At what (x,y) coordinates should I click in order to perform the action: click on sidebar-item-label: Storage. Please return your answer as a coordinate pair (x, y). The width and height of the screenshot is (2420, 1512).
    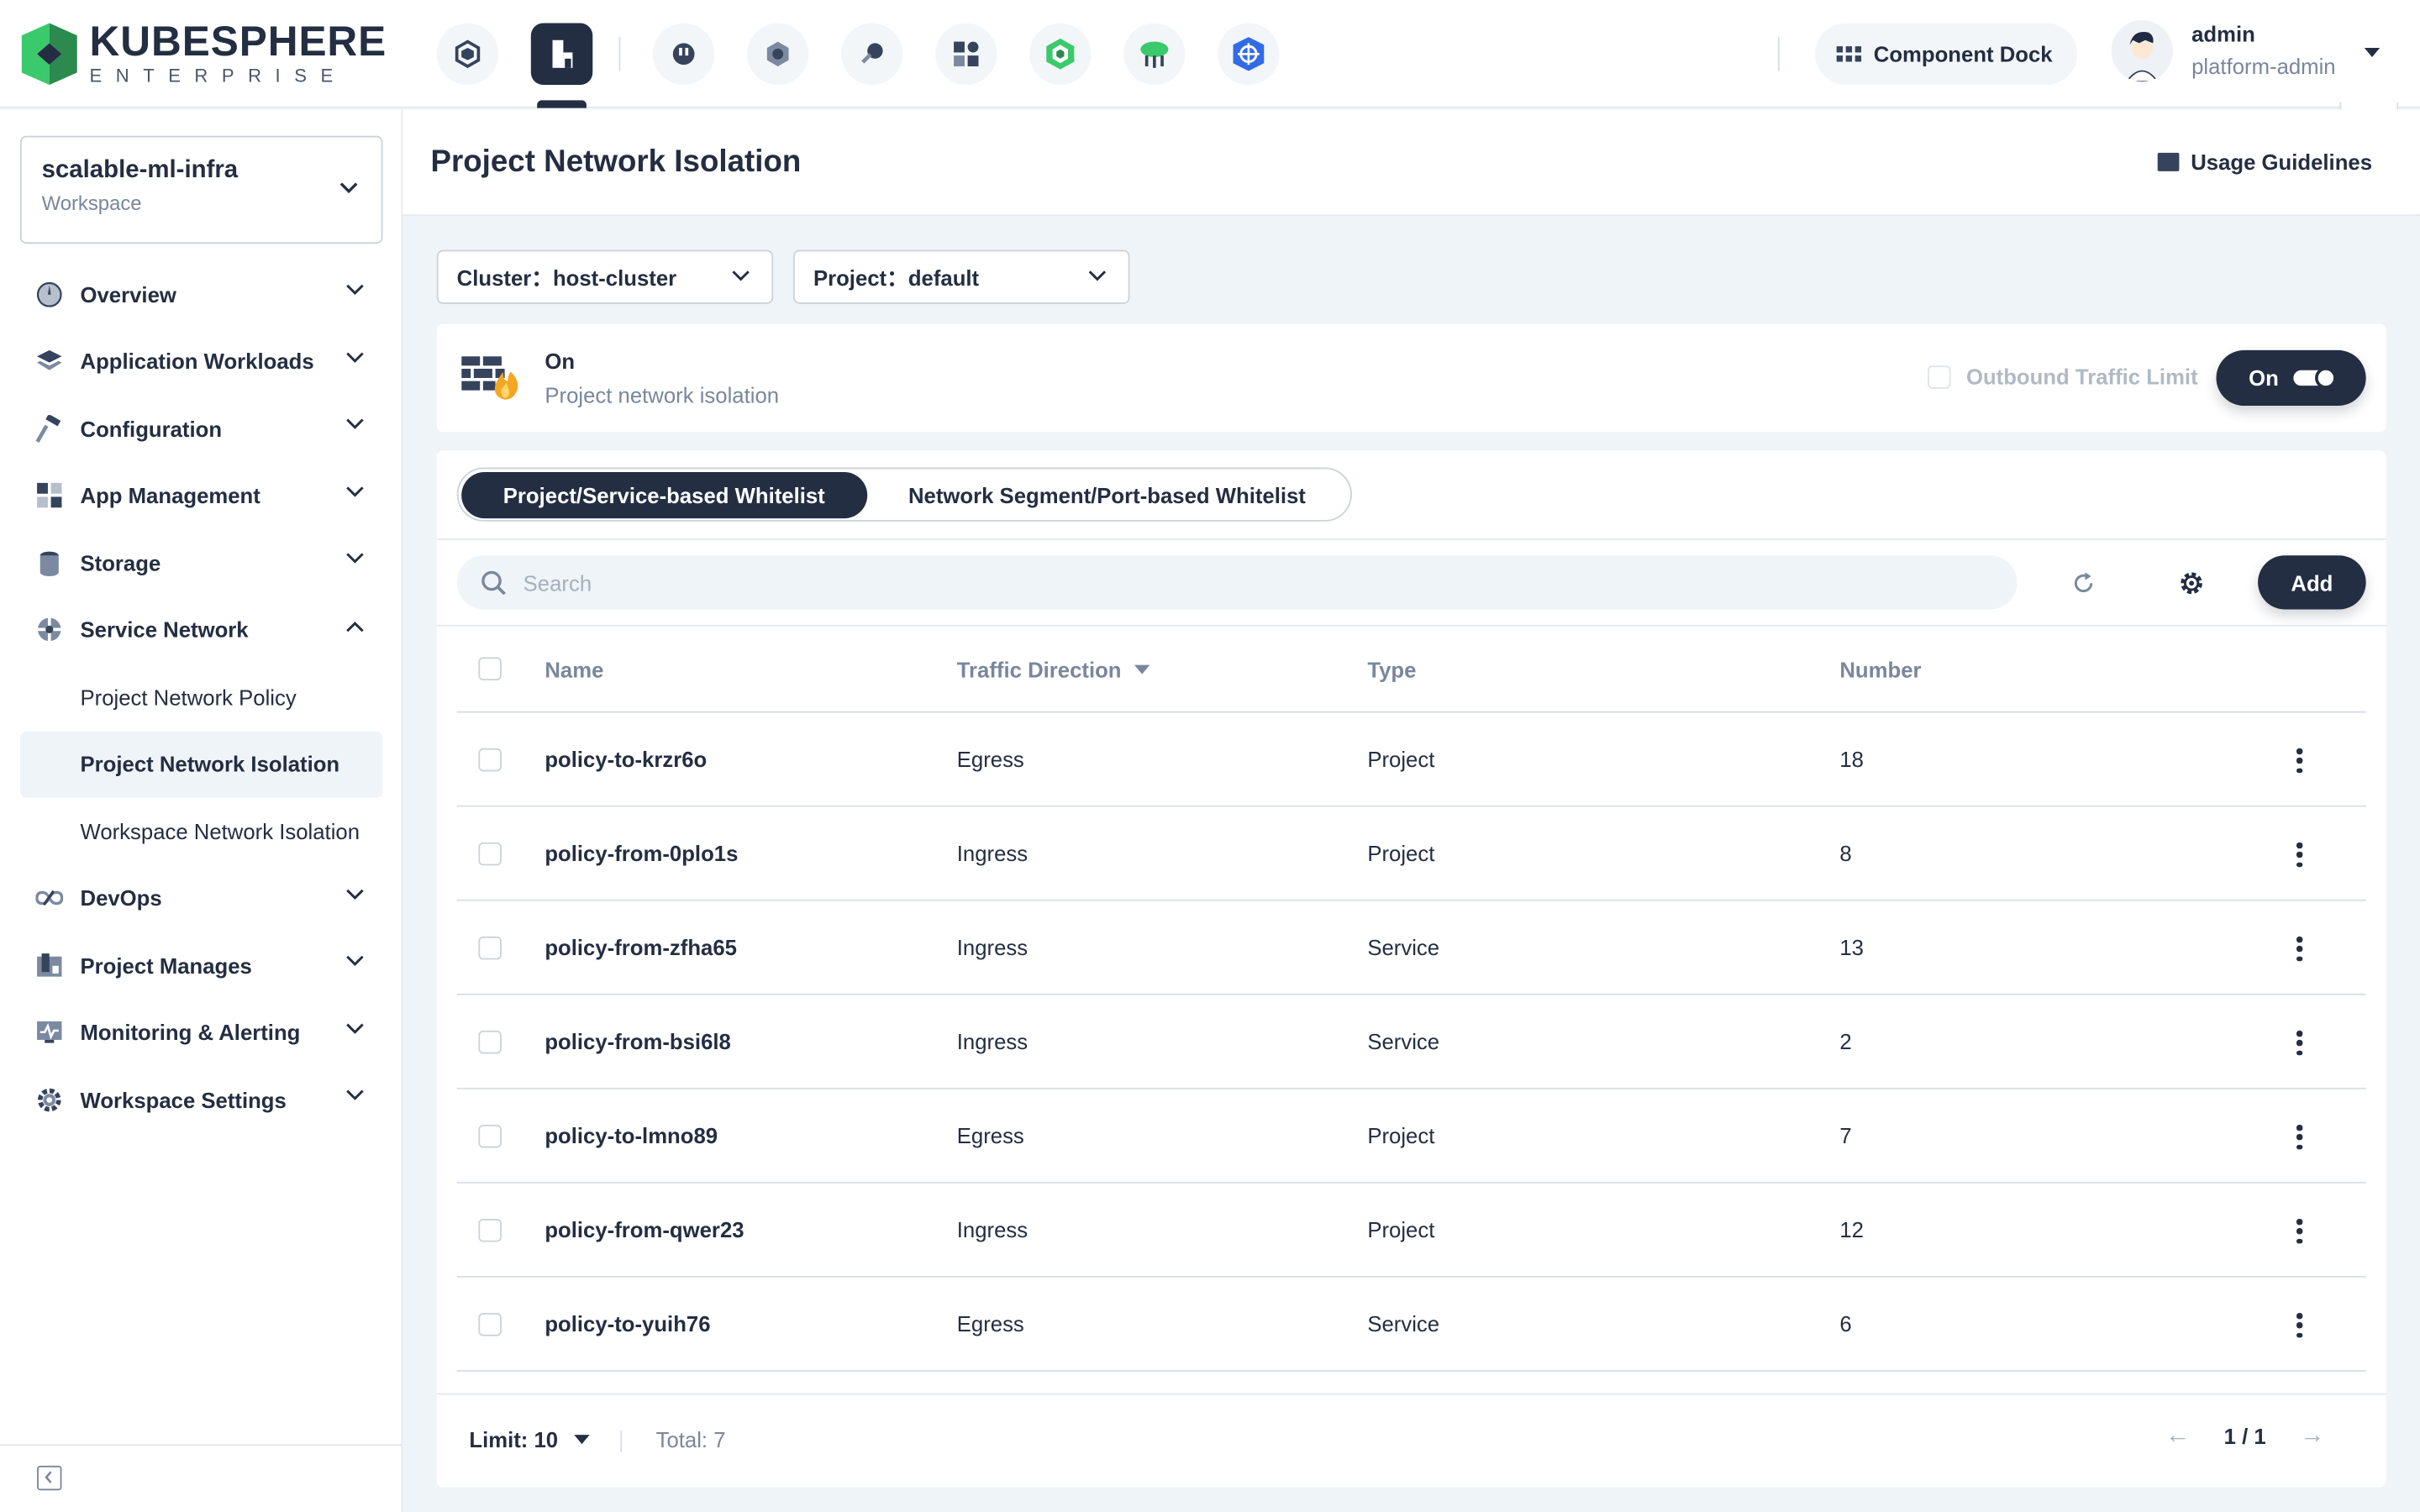
    Looking at the image, I should click on (120, 562).